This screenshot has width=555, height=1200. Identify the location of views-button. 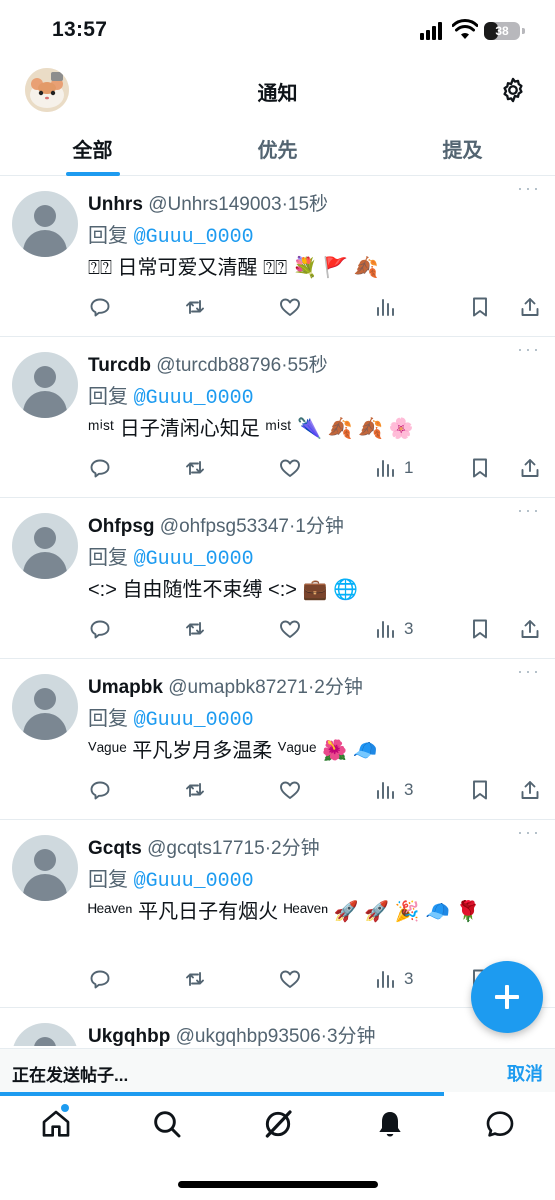
(388, 307).